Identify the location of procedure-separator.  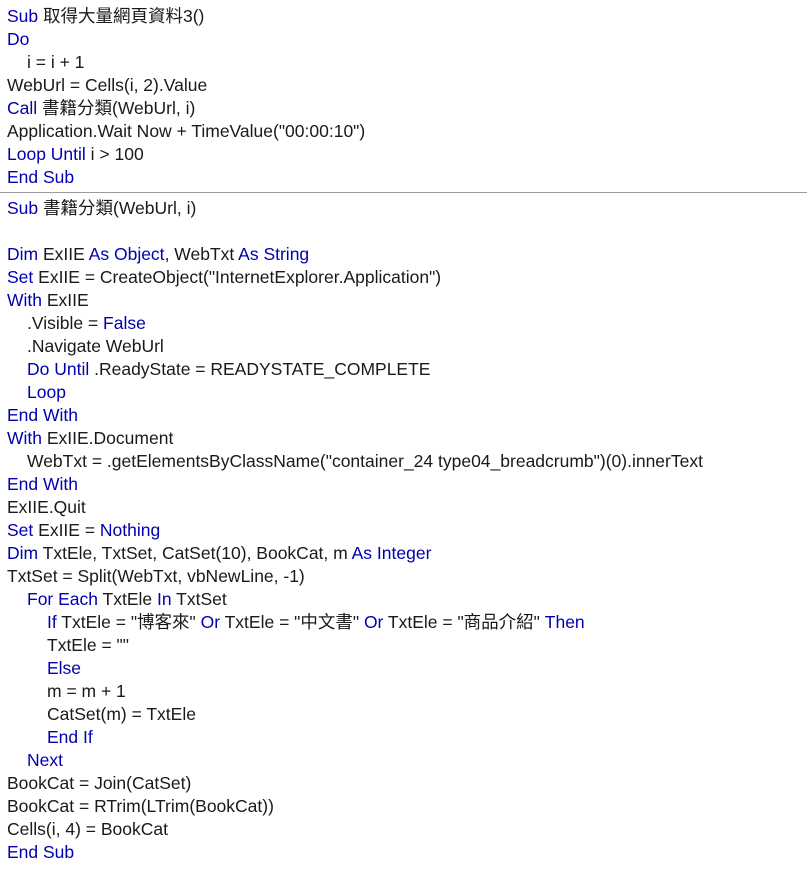
(403, 192).